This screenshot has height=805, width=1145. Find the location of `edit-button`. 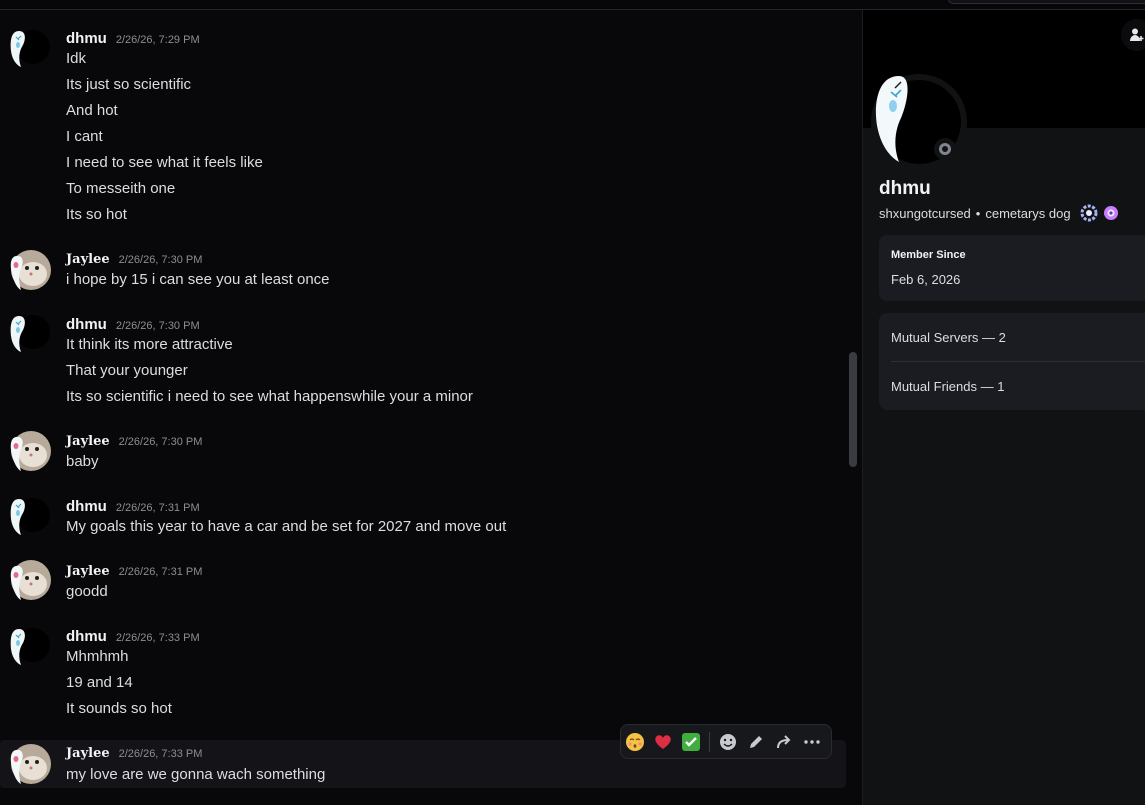

edit-button is located at coordinates (756, 742).